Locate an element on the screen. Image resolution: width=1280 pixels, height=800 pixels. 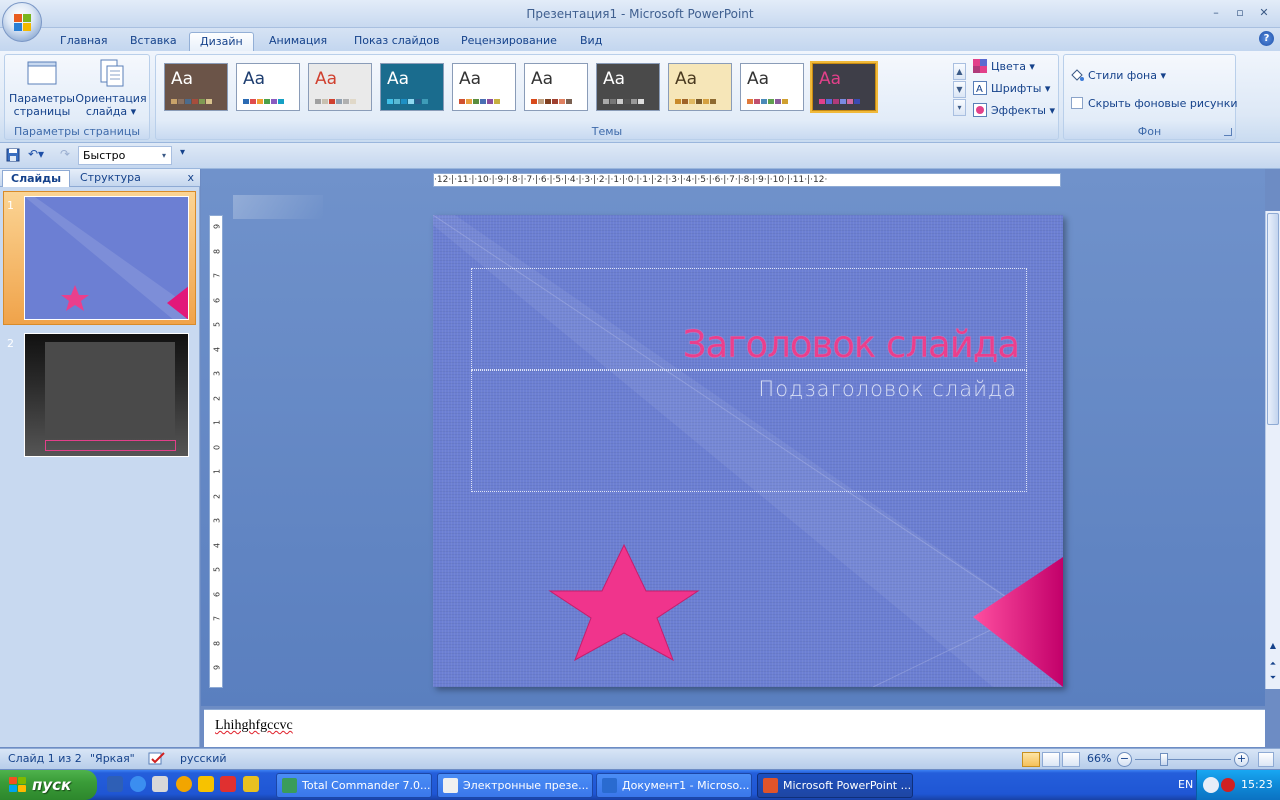
gallery-scroll-up: ▲ is located at coordinates (959, 71).